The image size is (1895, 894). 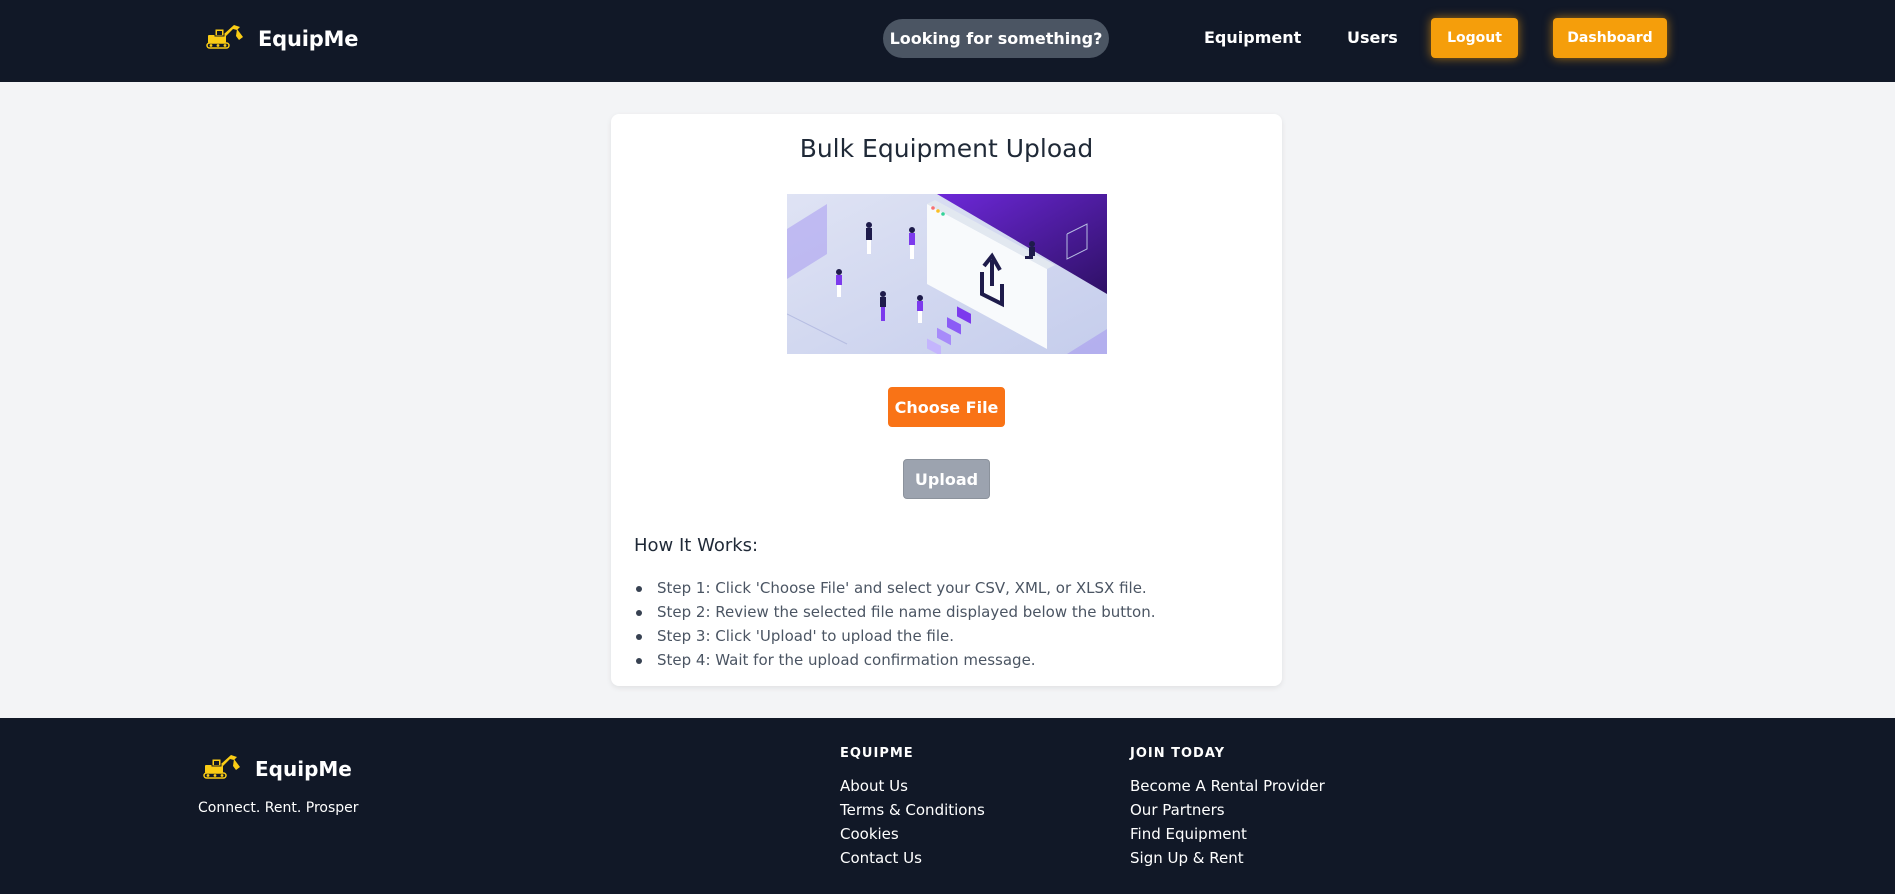 What do you see at coordinates (946, 479) in the screenshot?
I see `upload-button: Upload` at bounding box center [946, 479].